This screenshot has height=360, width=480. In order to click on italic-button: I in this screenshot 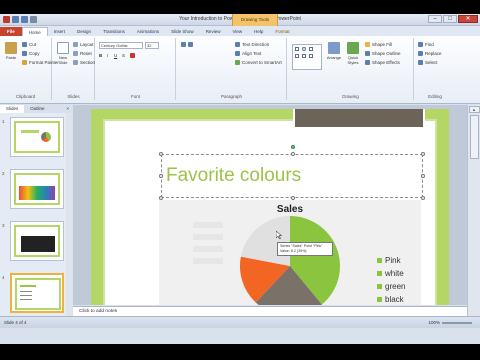, I will do `click(107, 55)`.